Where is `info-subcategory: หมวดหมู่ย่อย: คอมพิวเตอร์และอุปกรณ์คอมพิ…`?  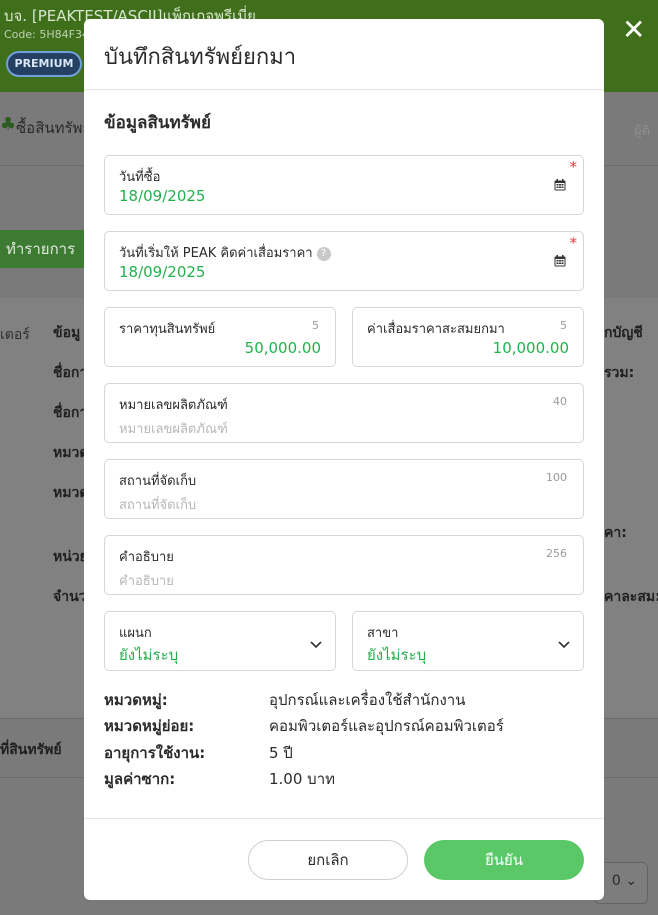
info-subcategory: หมวดหมู่ย่อย: คอมพิวเตอร์และอุปกรณ์คอมพิ… is located at coordinates (344, 725).